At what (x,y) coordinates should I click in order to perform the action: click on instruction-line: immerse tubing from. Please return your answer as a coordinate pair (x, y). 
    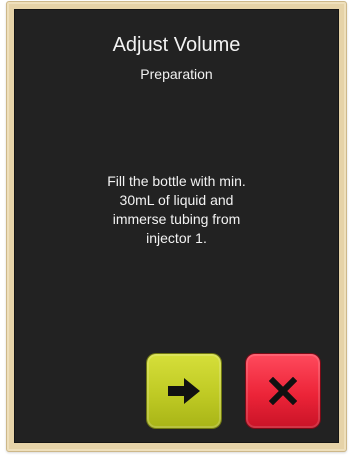
    Looking at the image, I should click on (176, 219).